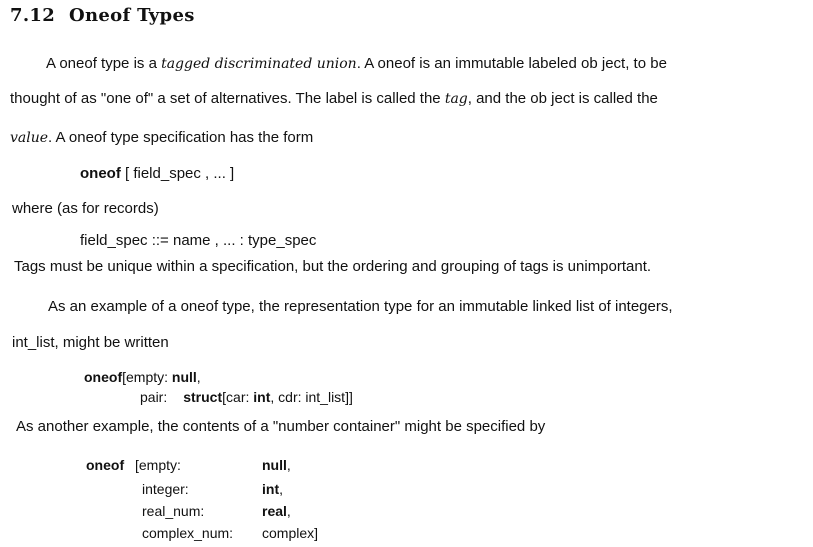  I want to click on example2-keyword: oneof, so click(105, 465).